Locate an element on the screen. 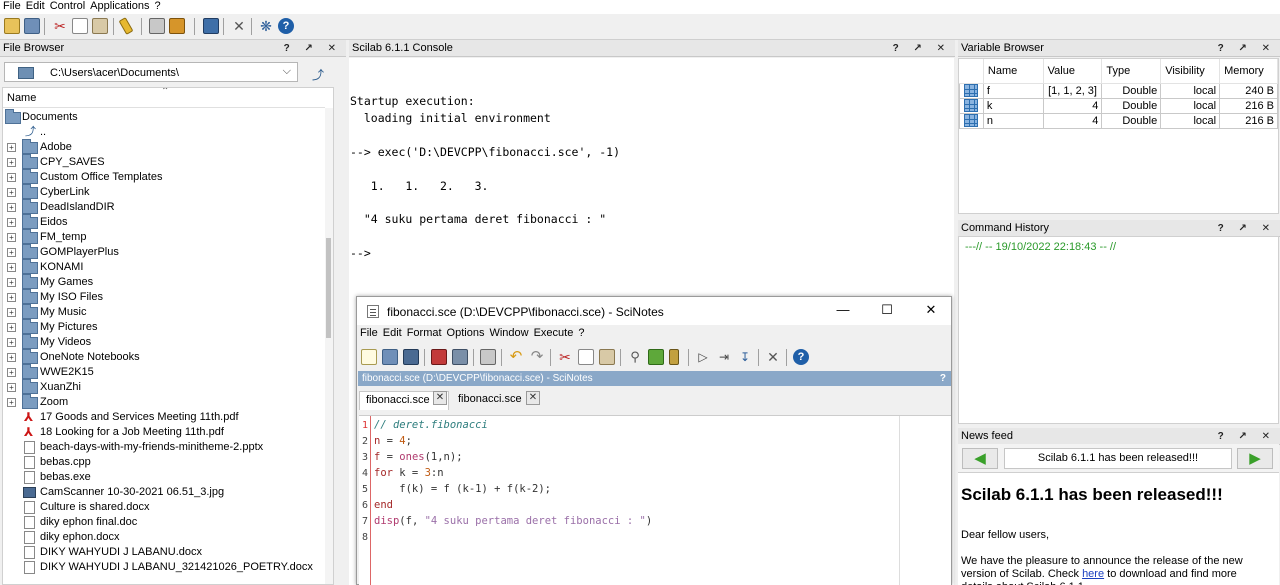  column-header: Visibility is located at coordinates (1190, 71).